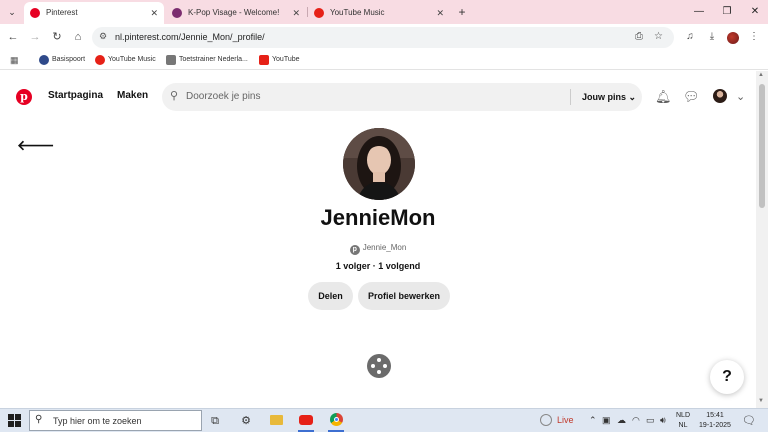  Describe the element at coordinates (357, 12) in the screenshot. I see `tab-title: YouTube Music` at that location.